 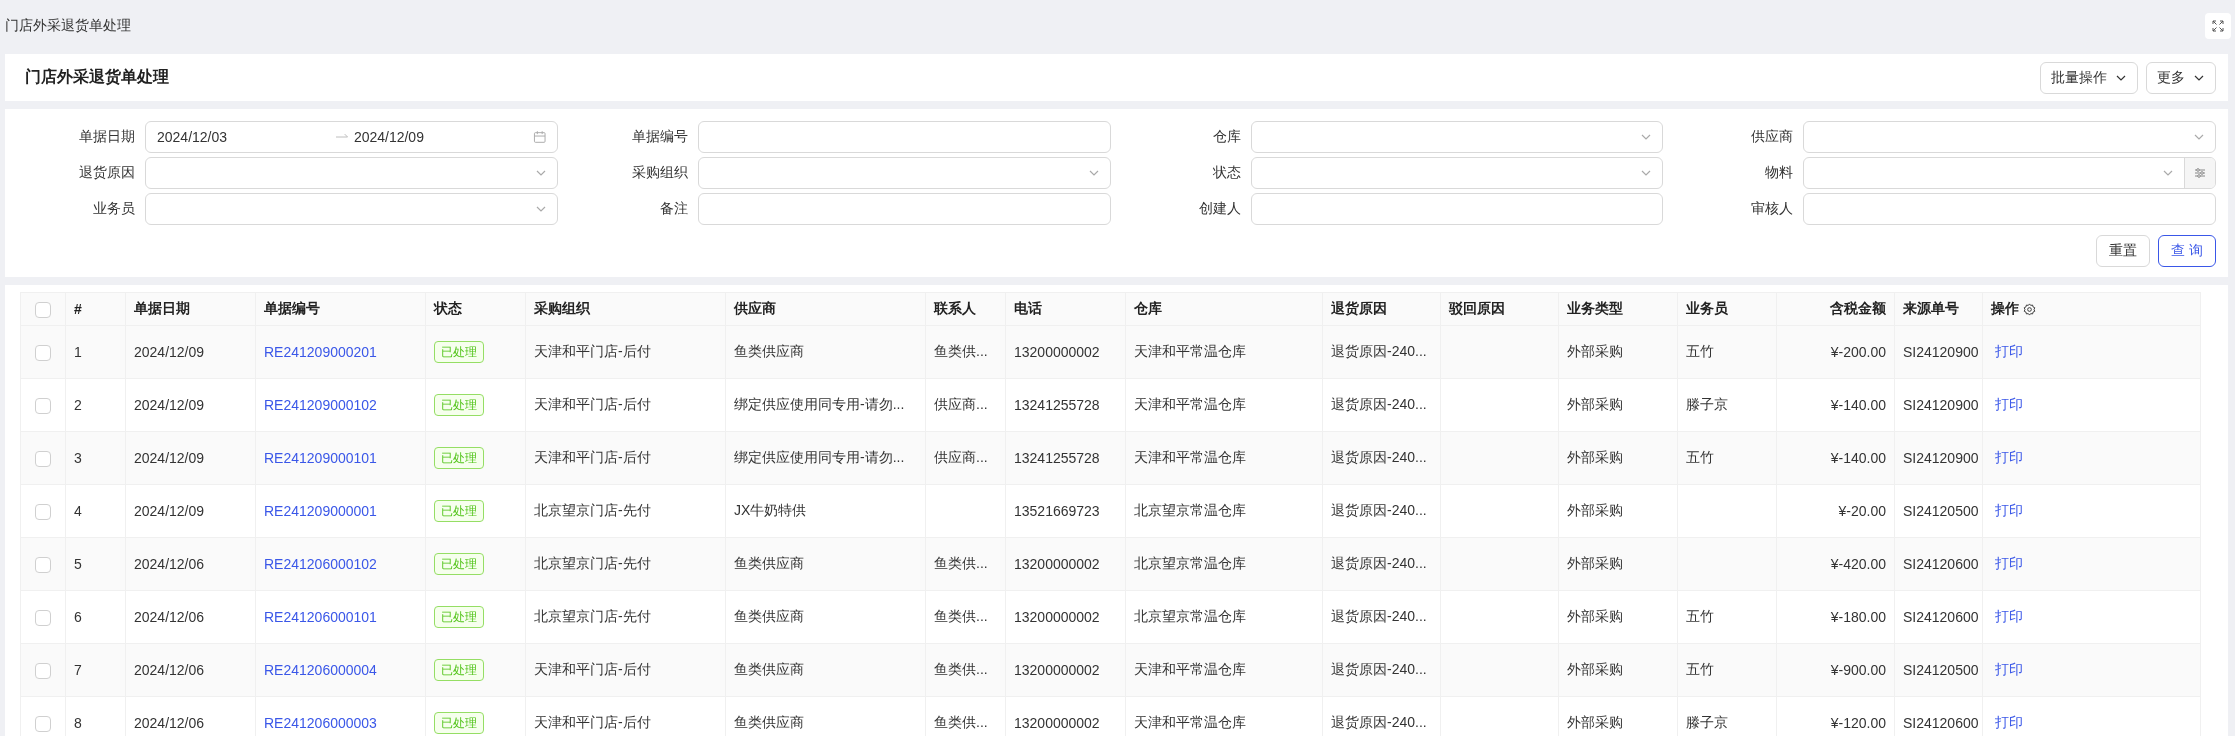 I want to click on column-header: 联系人, so click(x=965, y=309).